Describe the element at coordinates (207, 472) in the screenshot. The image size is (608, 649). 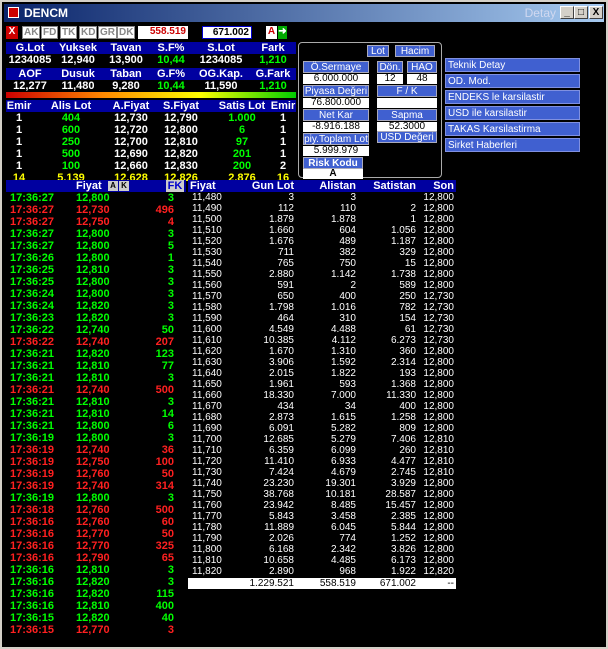
I see `depth-cell: 11,730` at that location.